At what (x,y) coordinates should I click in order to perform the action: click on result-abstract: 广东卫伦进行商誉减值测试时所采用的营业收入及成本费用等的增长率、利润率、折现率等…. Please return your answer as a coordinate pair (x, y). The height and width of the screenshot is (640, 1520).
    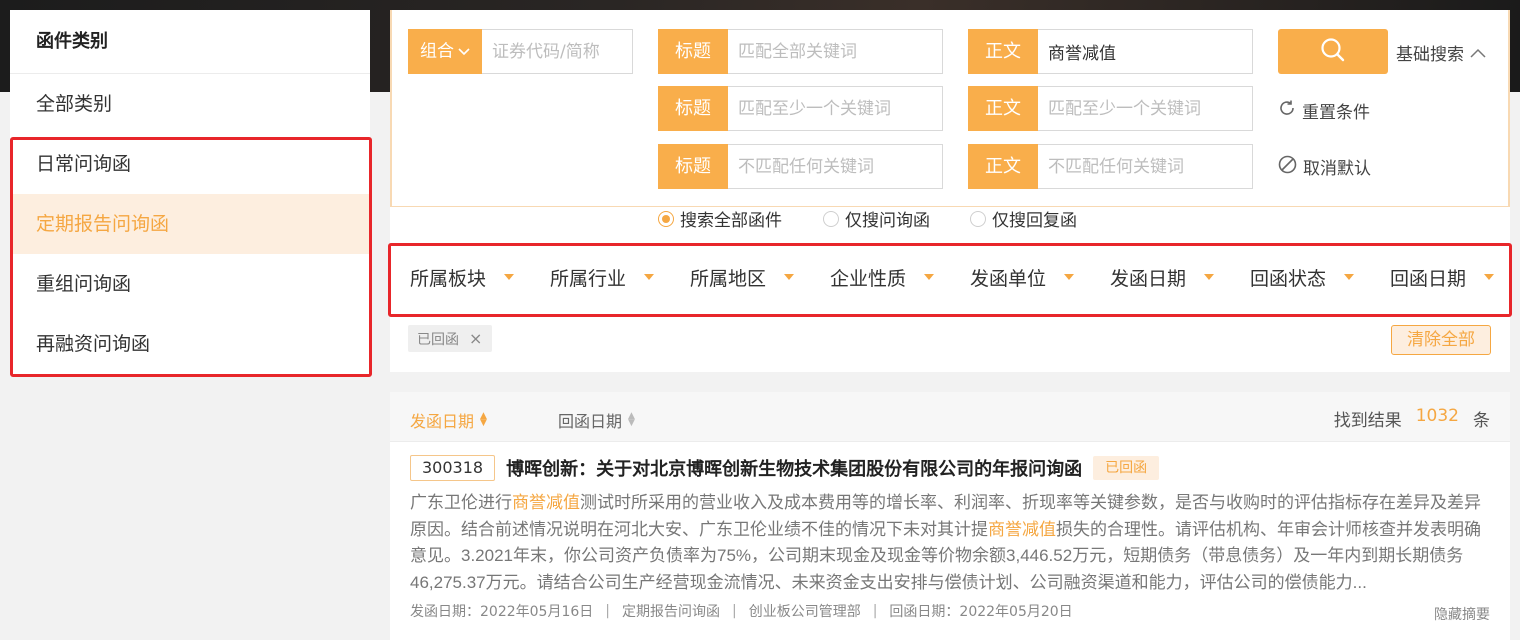
    Looking at the image, I should click on (950, 543).